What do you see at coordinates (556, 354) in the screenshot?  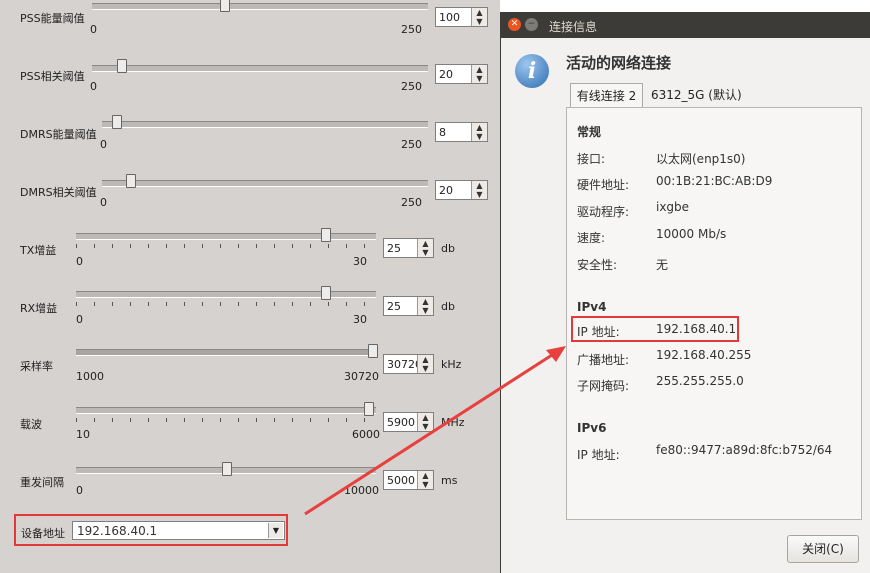 I see `arrow-head` at bounding box center [556, 354].